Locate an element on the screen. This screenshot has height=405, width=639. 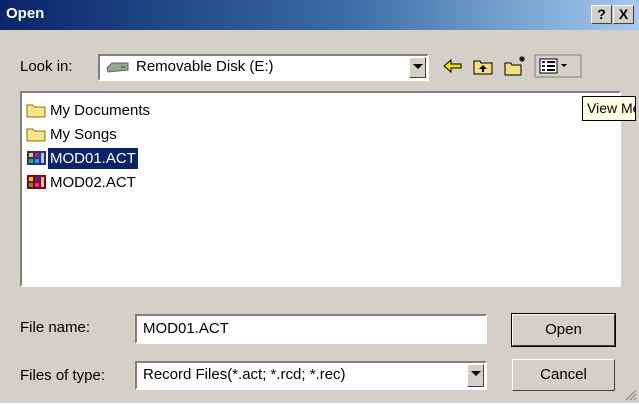
view-menu-icon is located at coordinates (558, 66).